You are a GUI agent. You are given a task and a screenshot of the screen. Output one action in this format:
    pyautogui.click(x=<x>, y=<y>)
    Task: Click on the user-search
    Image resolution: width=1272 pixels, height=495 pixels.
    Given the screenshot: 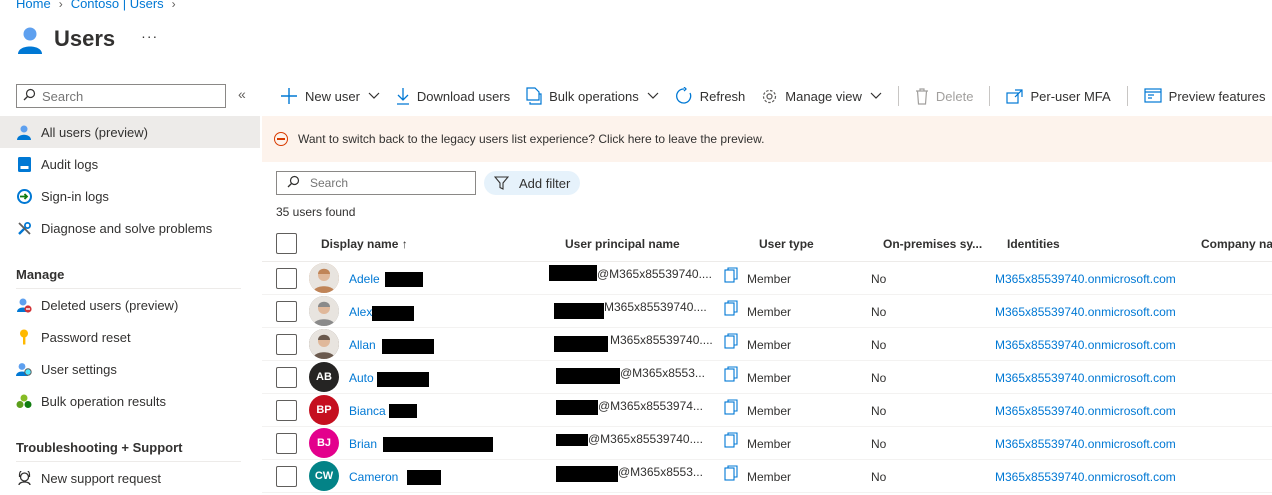 What is the action you would take?
    pyautogui.click(x=376, y=183)
    